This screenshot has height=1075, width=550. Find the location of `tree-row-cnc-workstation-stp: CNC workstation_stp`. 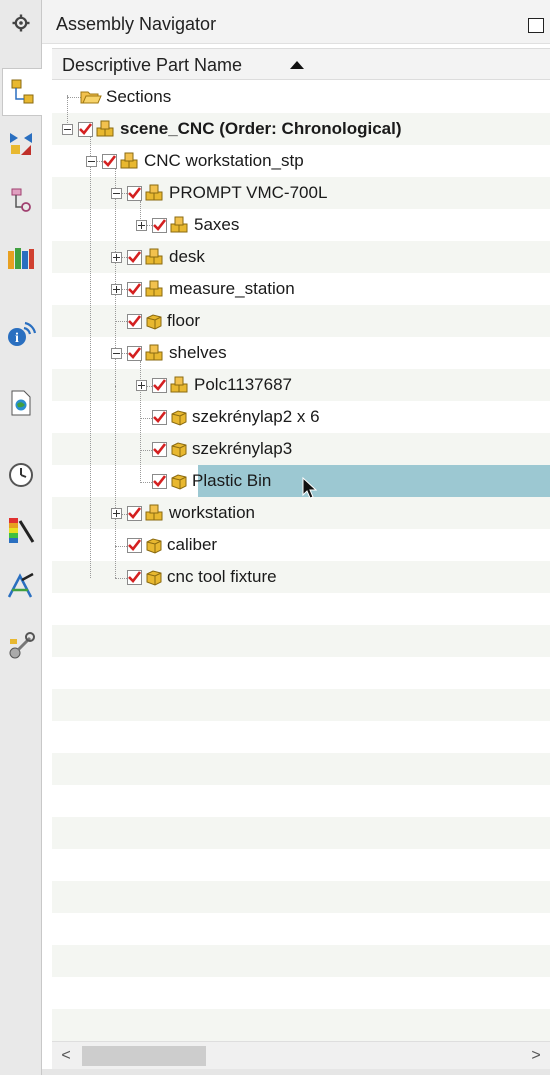

tree-row-cnc-workstation-stp: CNC workstation_stp is located at coordinates (195, 161).